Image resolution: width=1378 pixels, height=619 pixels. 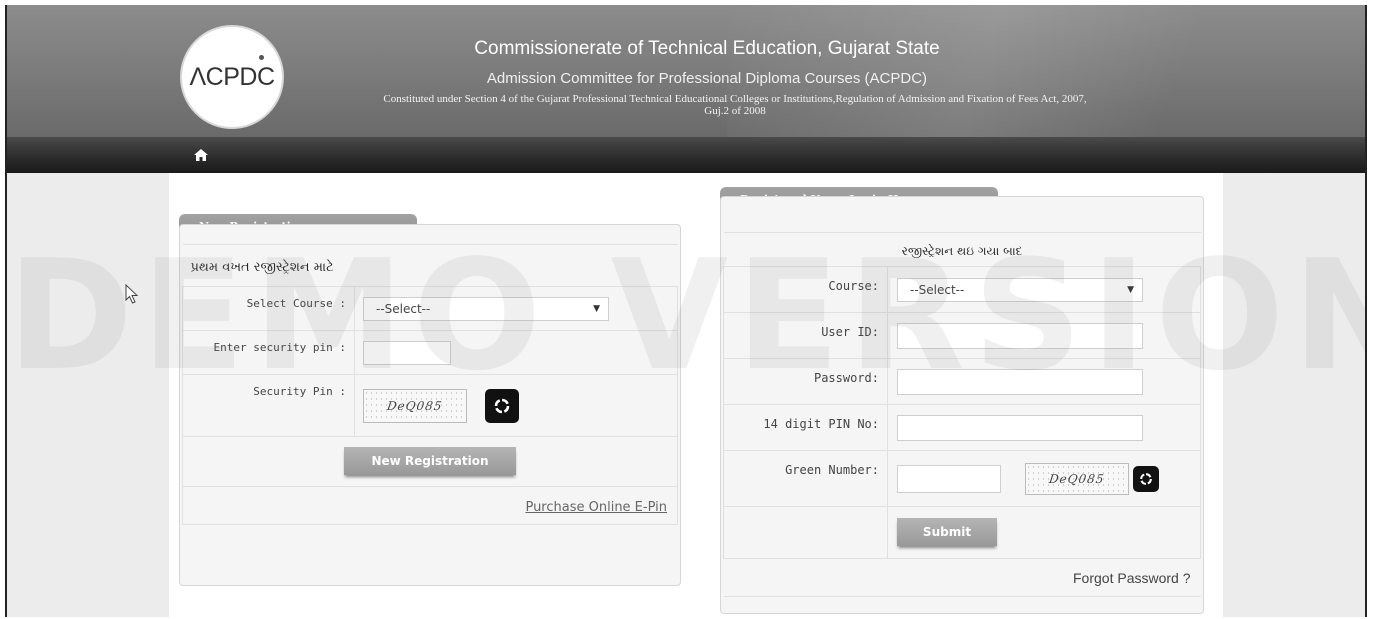 What do you see at coordinates (1132, 578) in the screenshot?
I see `forgot-password-link: Forgot Password ?` at bounding box center [1132, 578].